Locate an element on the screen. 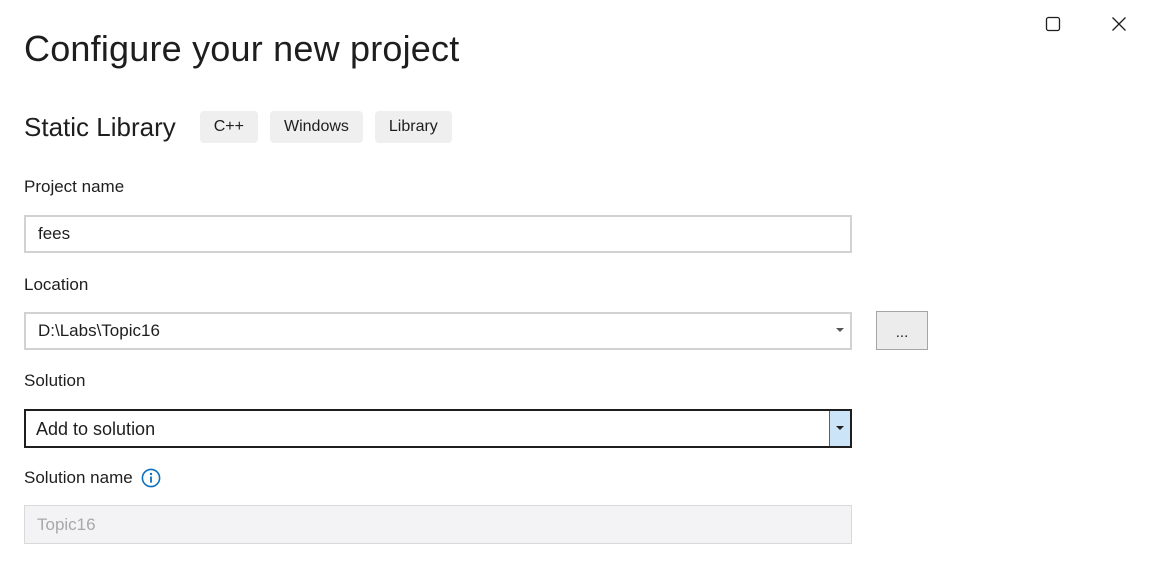 This screenshot has height=562, width=1151. maximize-button is located at coordinates (1053, 24).